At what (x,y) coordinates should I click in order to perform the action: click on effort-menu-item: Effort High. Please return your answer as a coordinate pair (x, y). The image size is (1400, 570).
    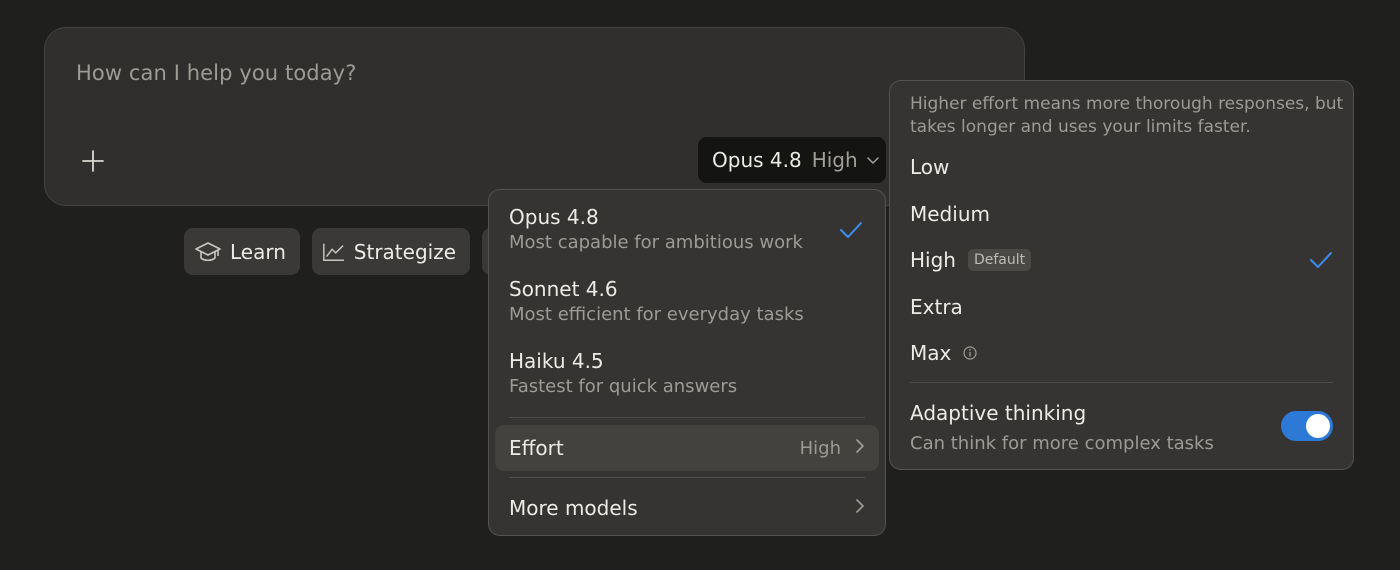
    Looking at the image, I should click on (687, 448).